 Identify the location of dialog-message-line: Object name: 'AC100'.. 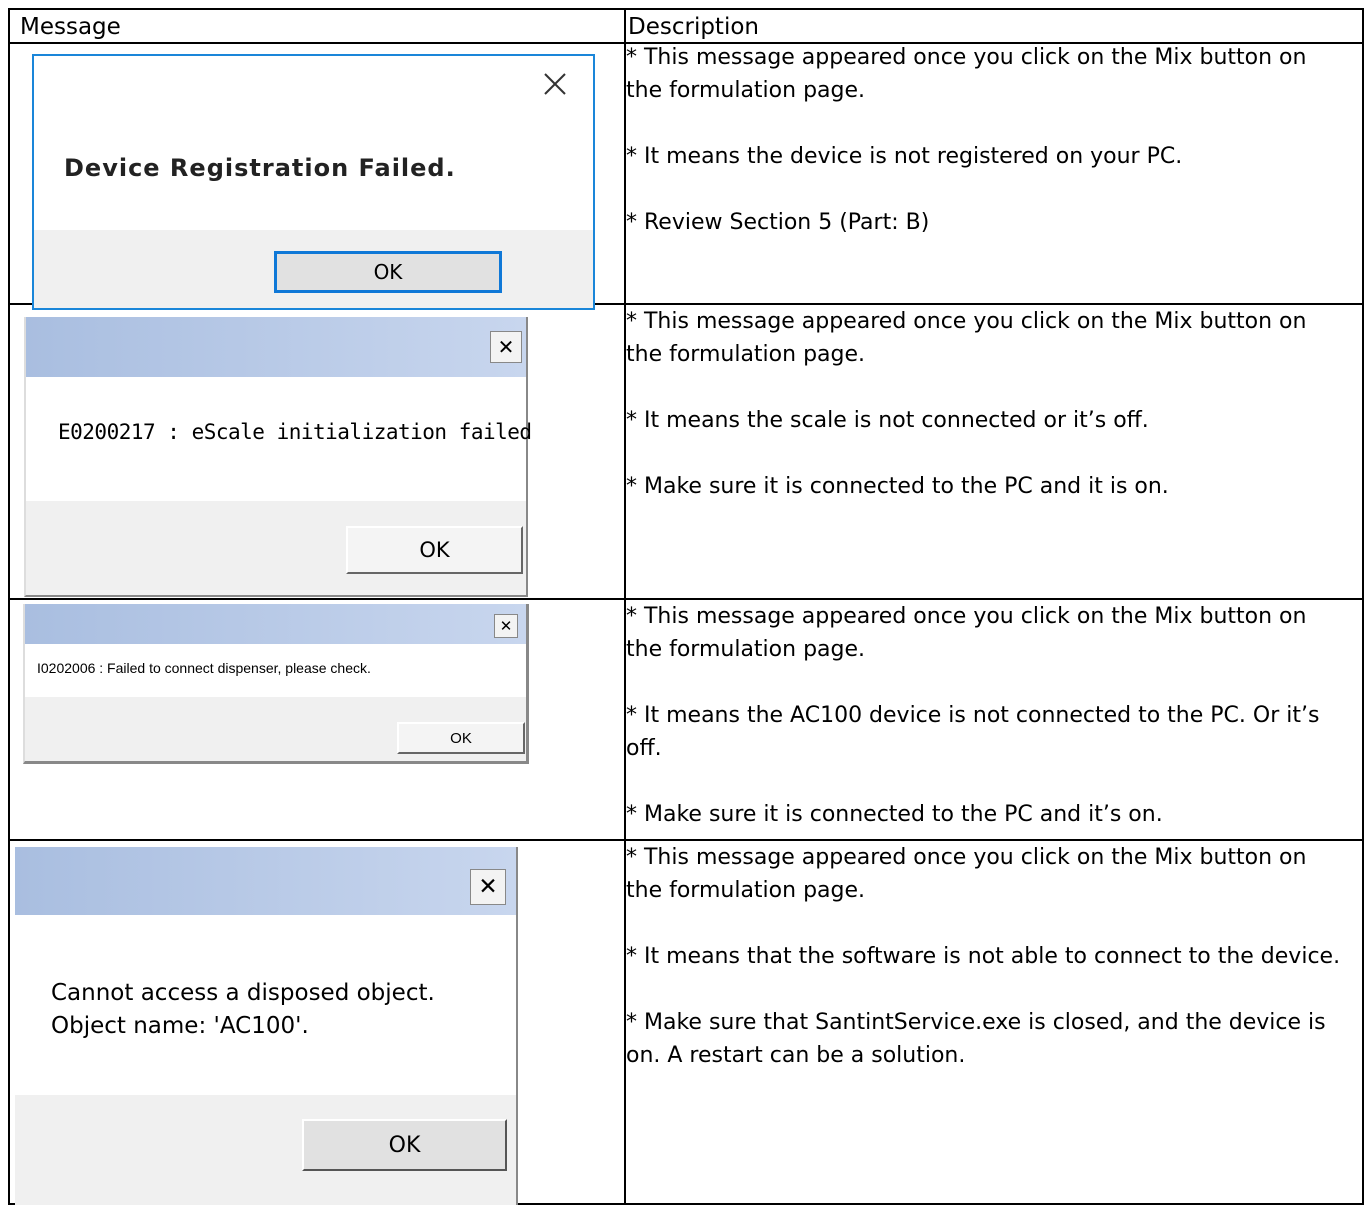
(180, 1026).